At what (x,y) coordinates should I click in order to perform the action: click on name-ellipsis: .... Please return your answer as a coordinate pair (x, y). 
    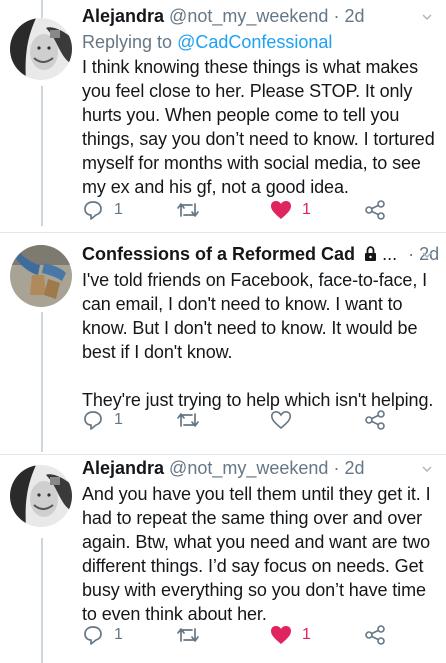
    Looking at the image, I should click on (390, 254).